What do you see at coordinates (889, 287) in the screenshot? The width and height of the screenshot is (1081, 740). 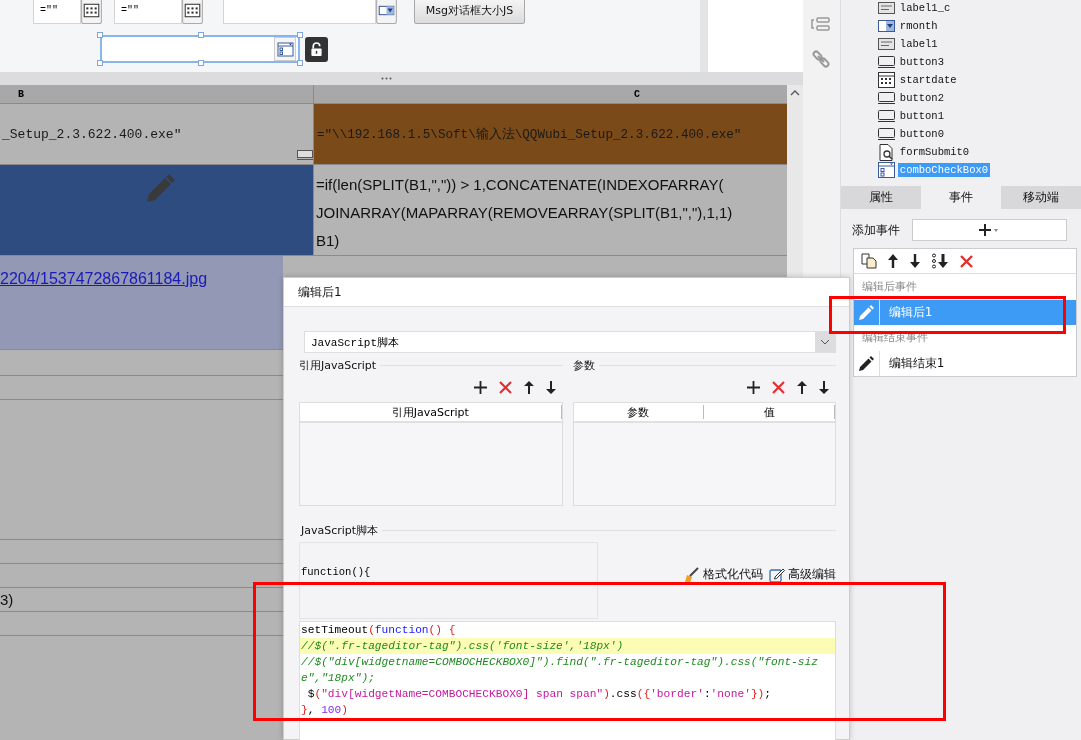 I see `event-group-header: 编辑后事件` at bounding box center [889, 287].